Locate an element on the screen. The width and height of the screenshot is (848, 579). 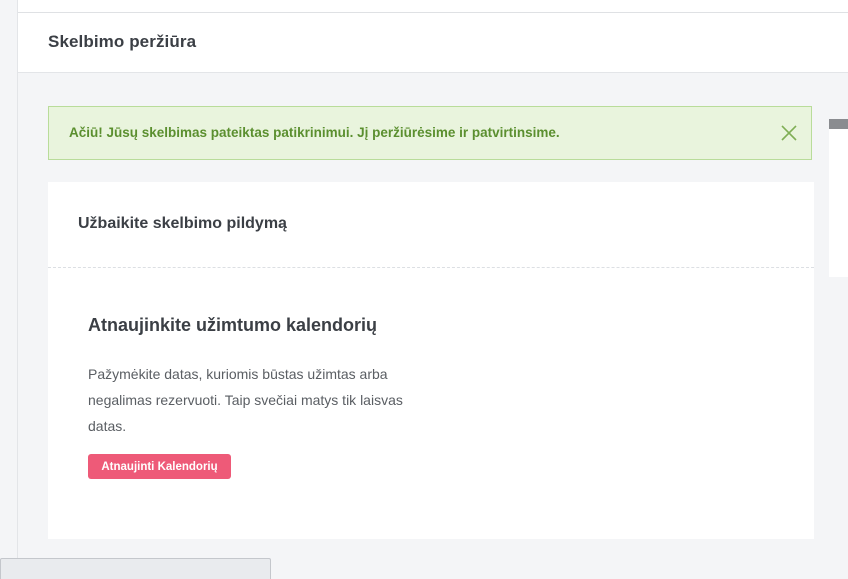
update-calendar-button: Atnaujinti Kalendorių is located at coordinates (159, 466).